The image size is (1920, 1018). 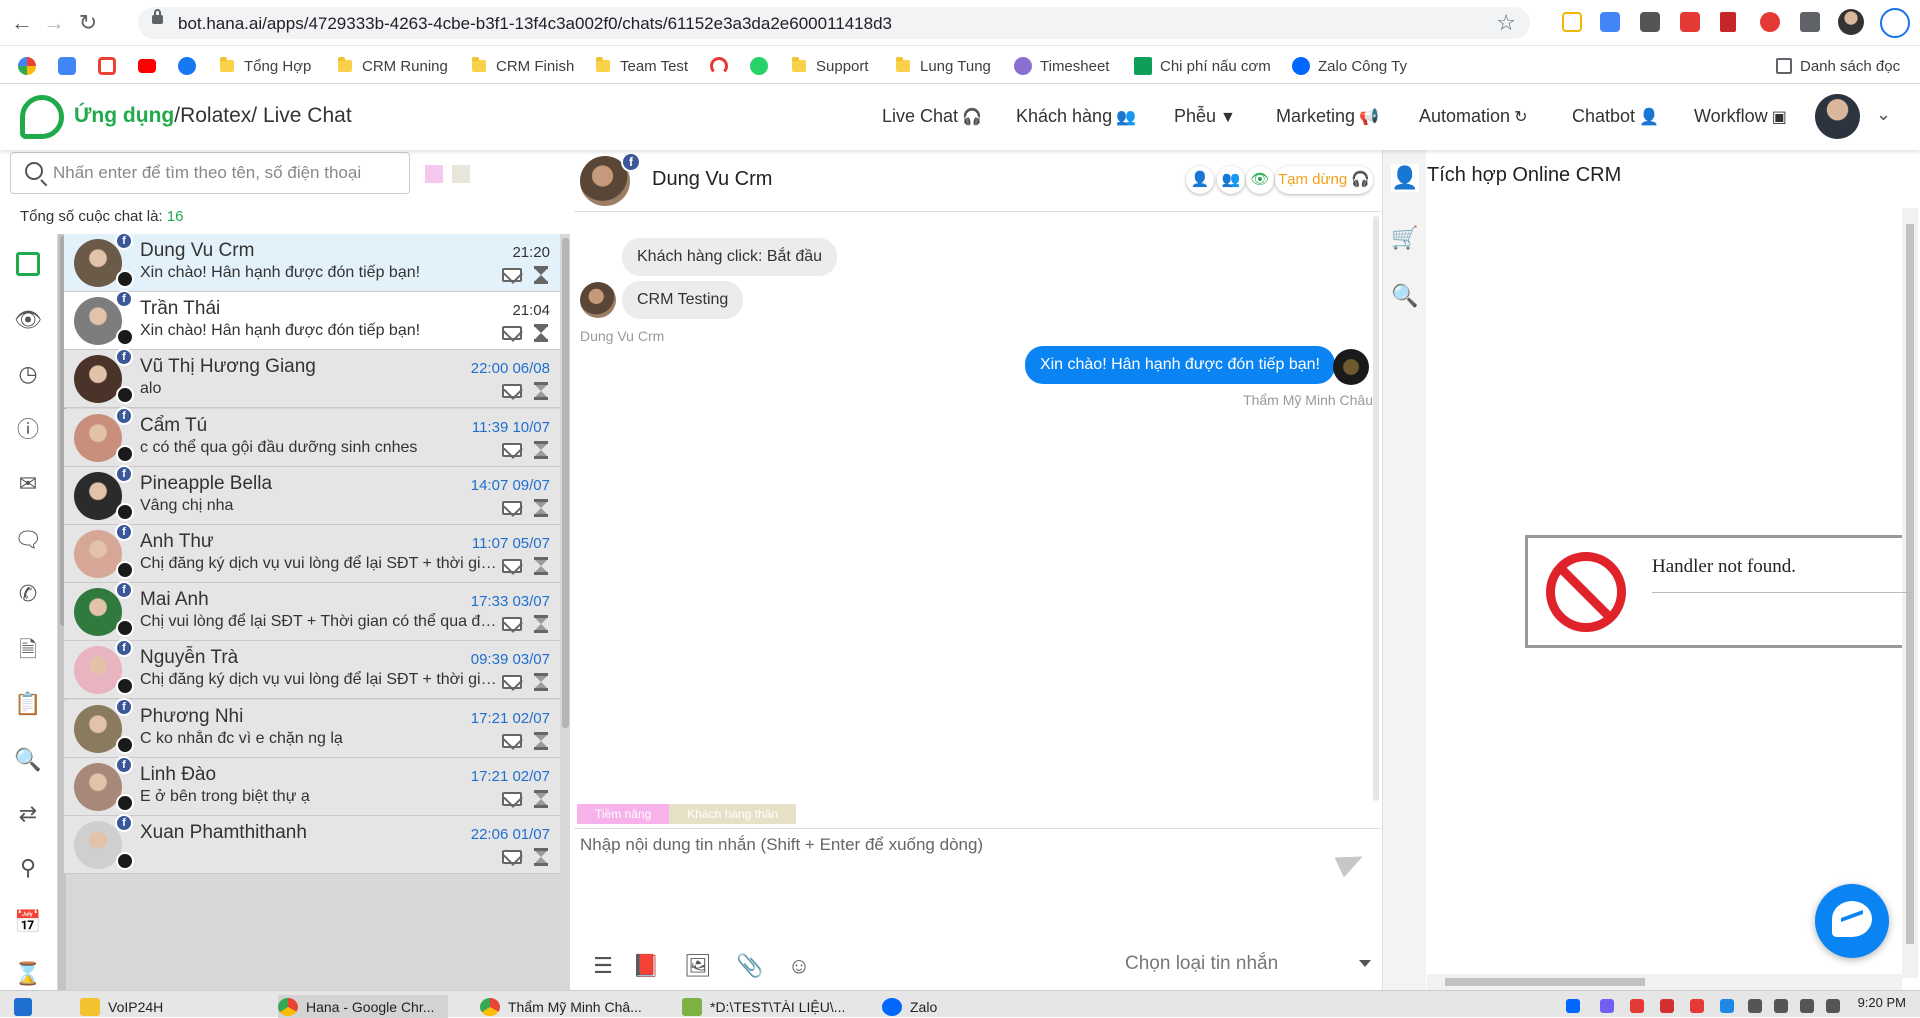 What do you see at coordinates (1637, 1006) in the screenshot?
I see `tray-red-icon` at bounding box center [1637, 1006].